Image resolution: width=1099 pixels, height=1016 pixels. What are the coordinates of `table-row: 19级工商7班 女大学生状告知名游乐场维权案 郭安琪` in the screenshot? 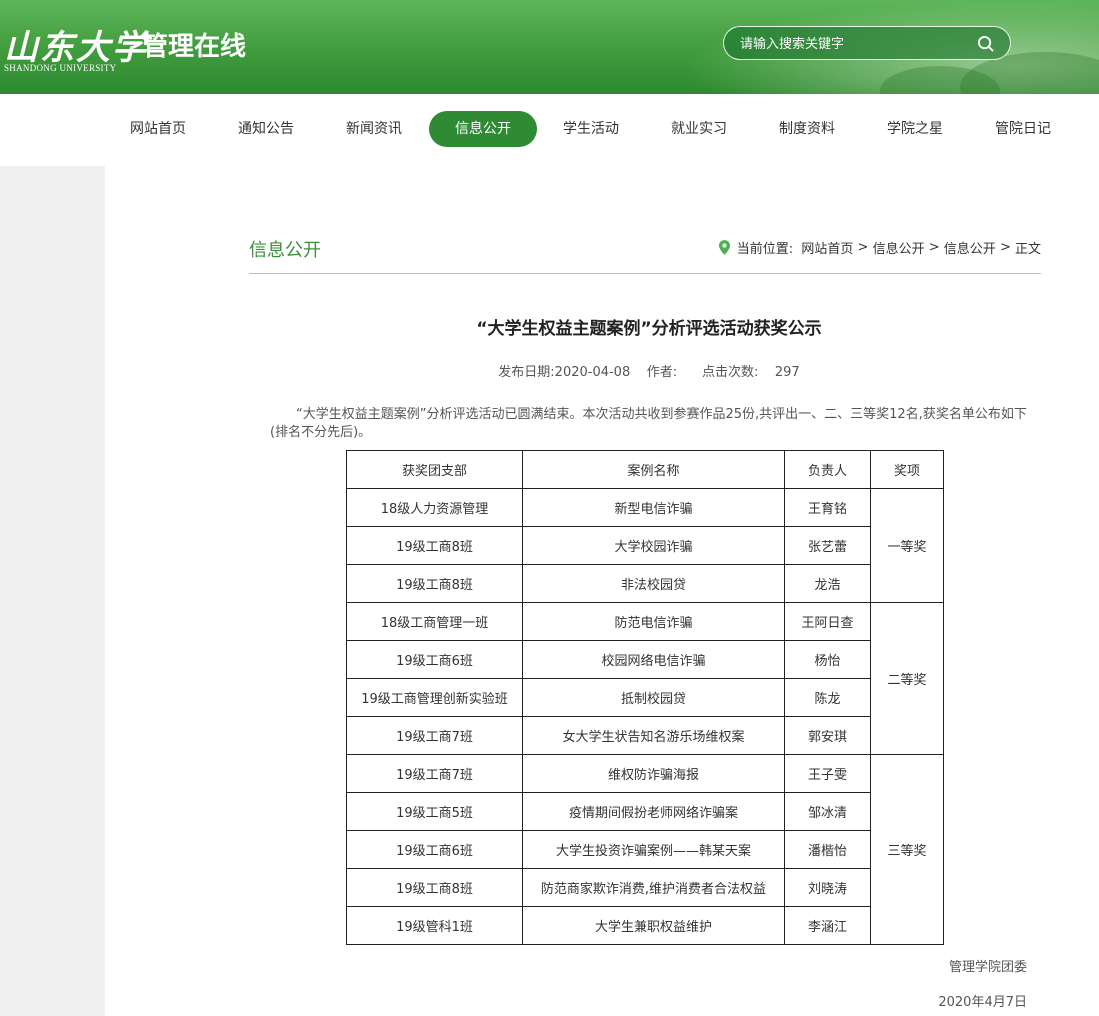 It's located at (645, 735).